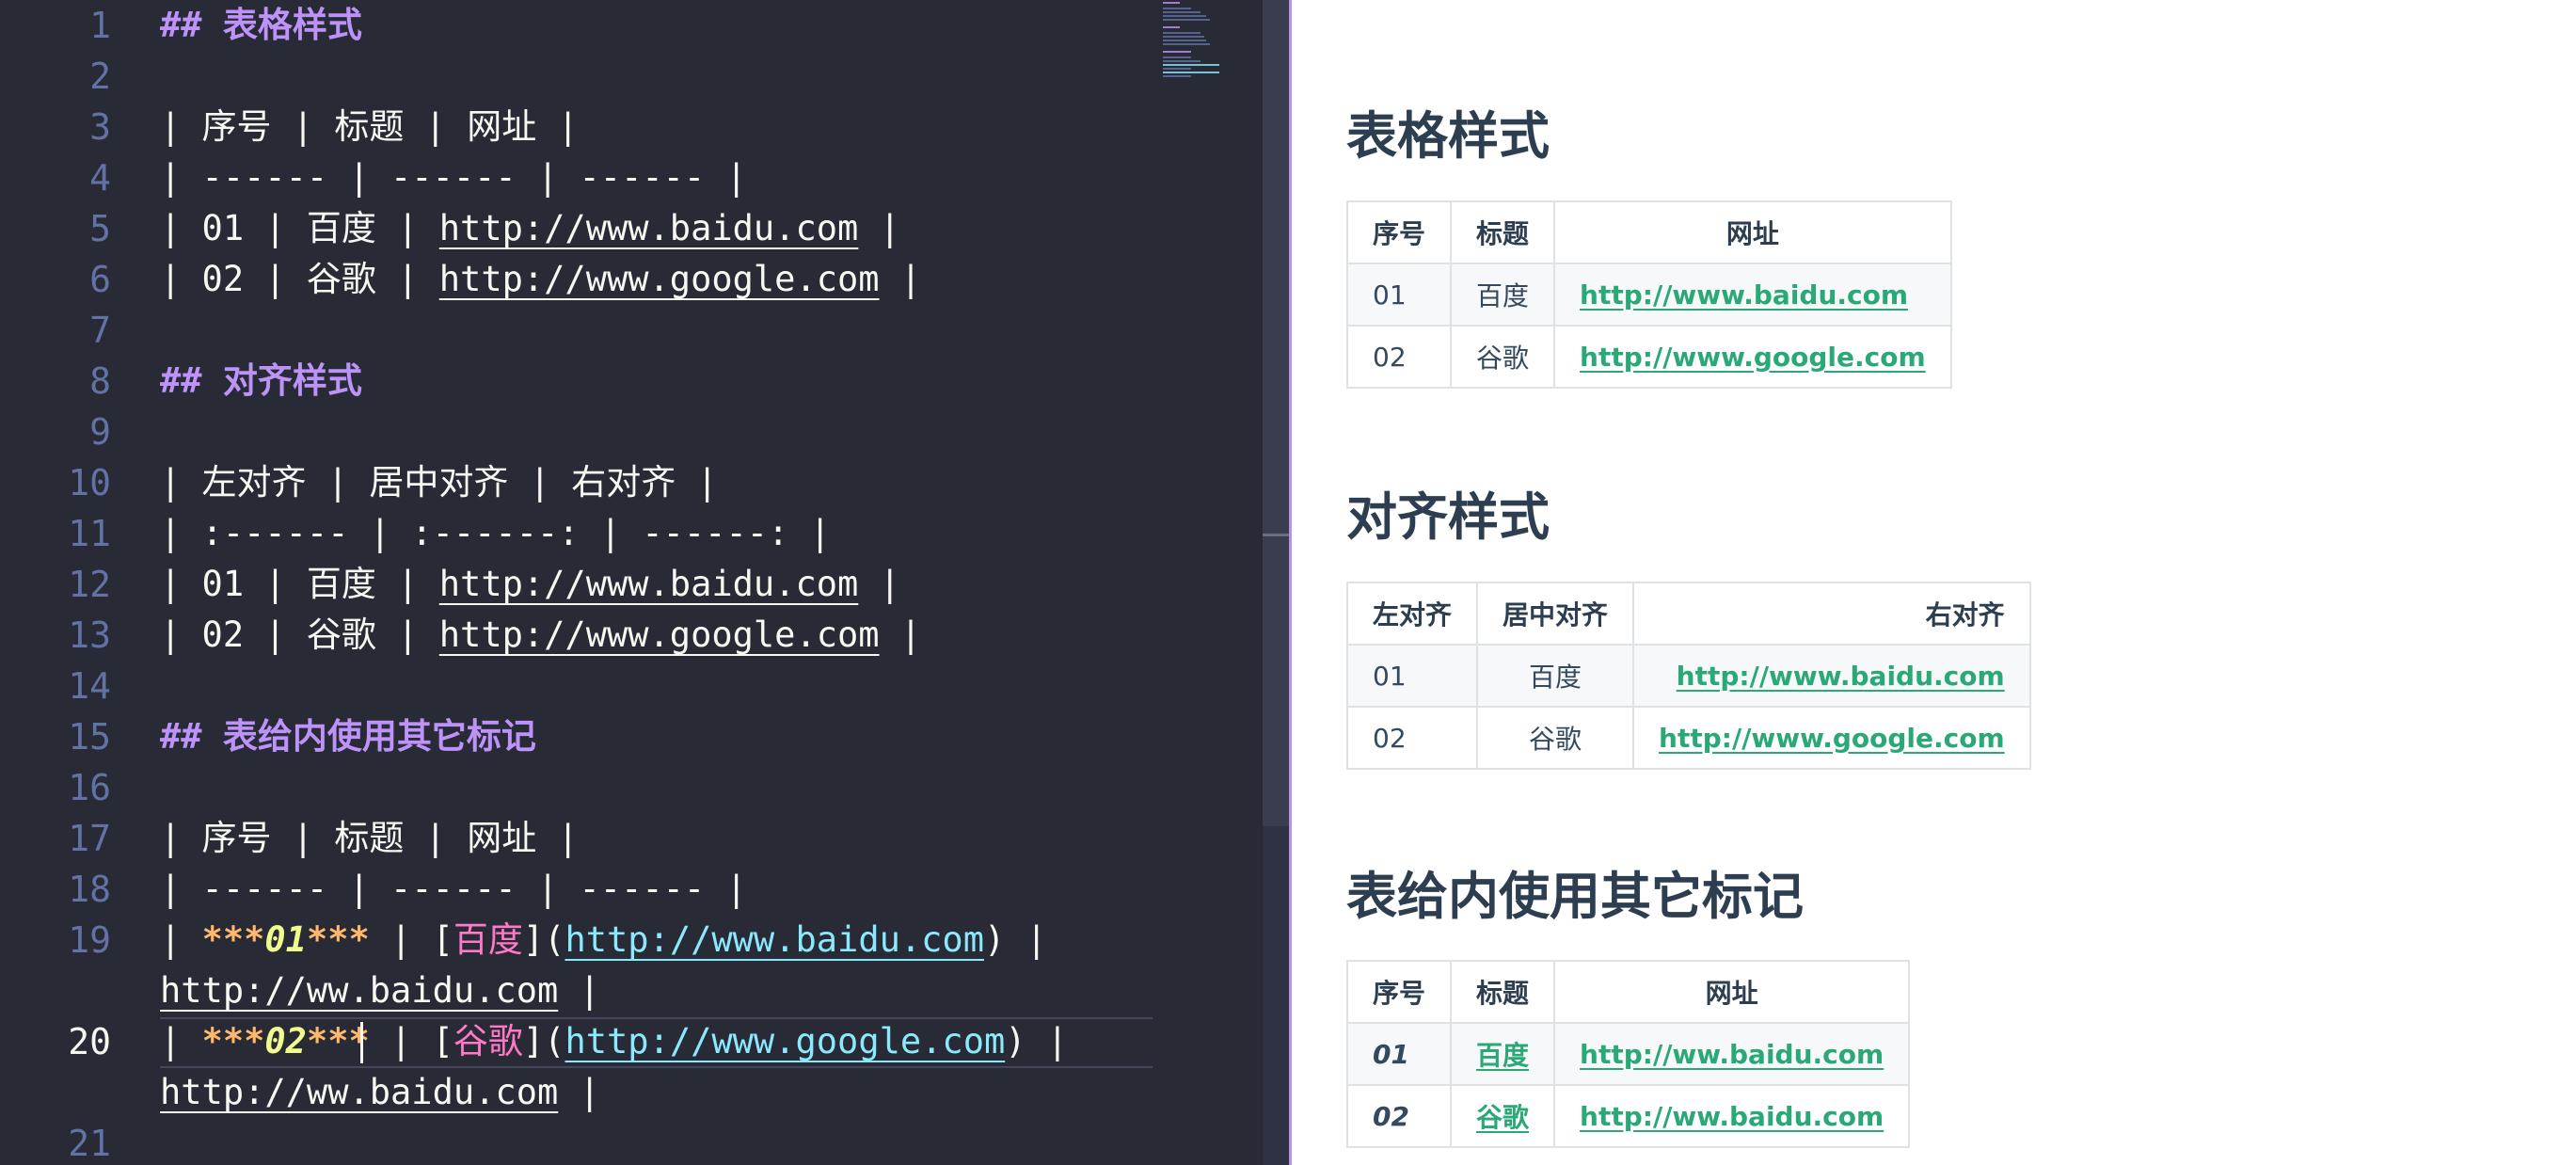 Image resolution: width=2576 pixels, height=1165 pixels. Describe the element at coordinates (495, 533) in the screenshot. I see `code-line: | :------ | :------: | ------: |` at that location.